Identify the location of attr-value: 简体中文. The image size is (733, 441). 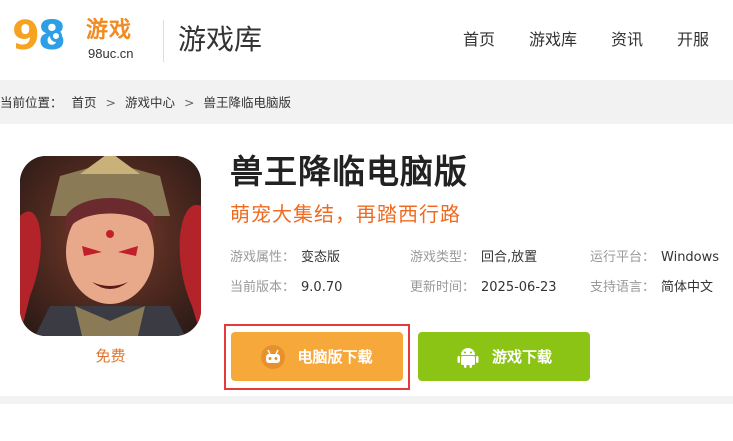
(687, 287).